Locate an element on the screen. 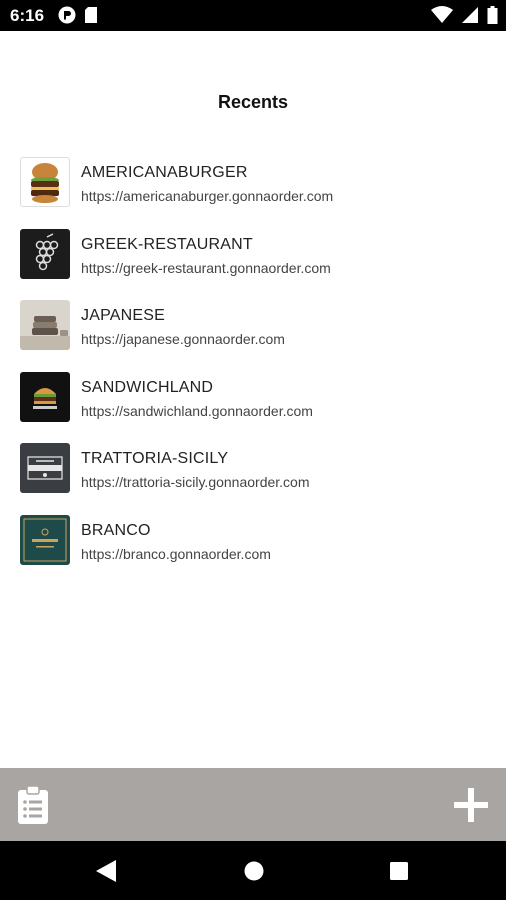 The height and width of the screenshot is (900, 506). battery-icon is located at coordinates (492, 15).